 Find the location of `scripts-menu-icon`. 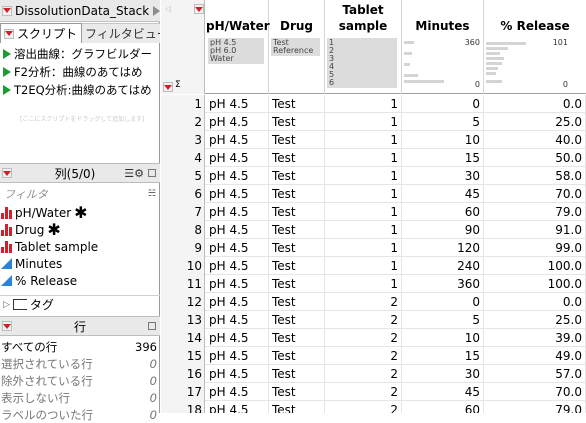

scripts-menu-icon is located at coordinates (9, 33).